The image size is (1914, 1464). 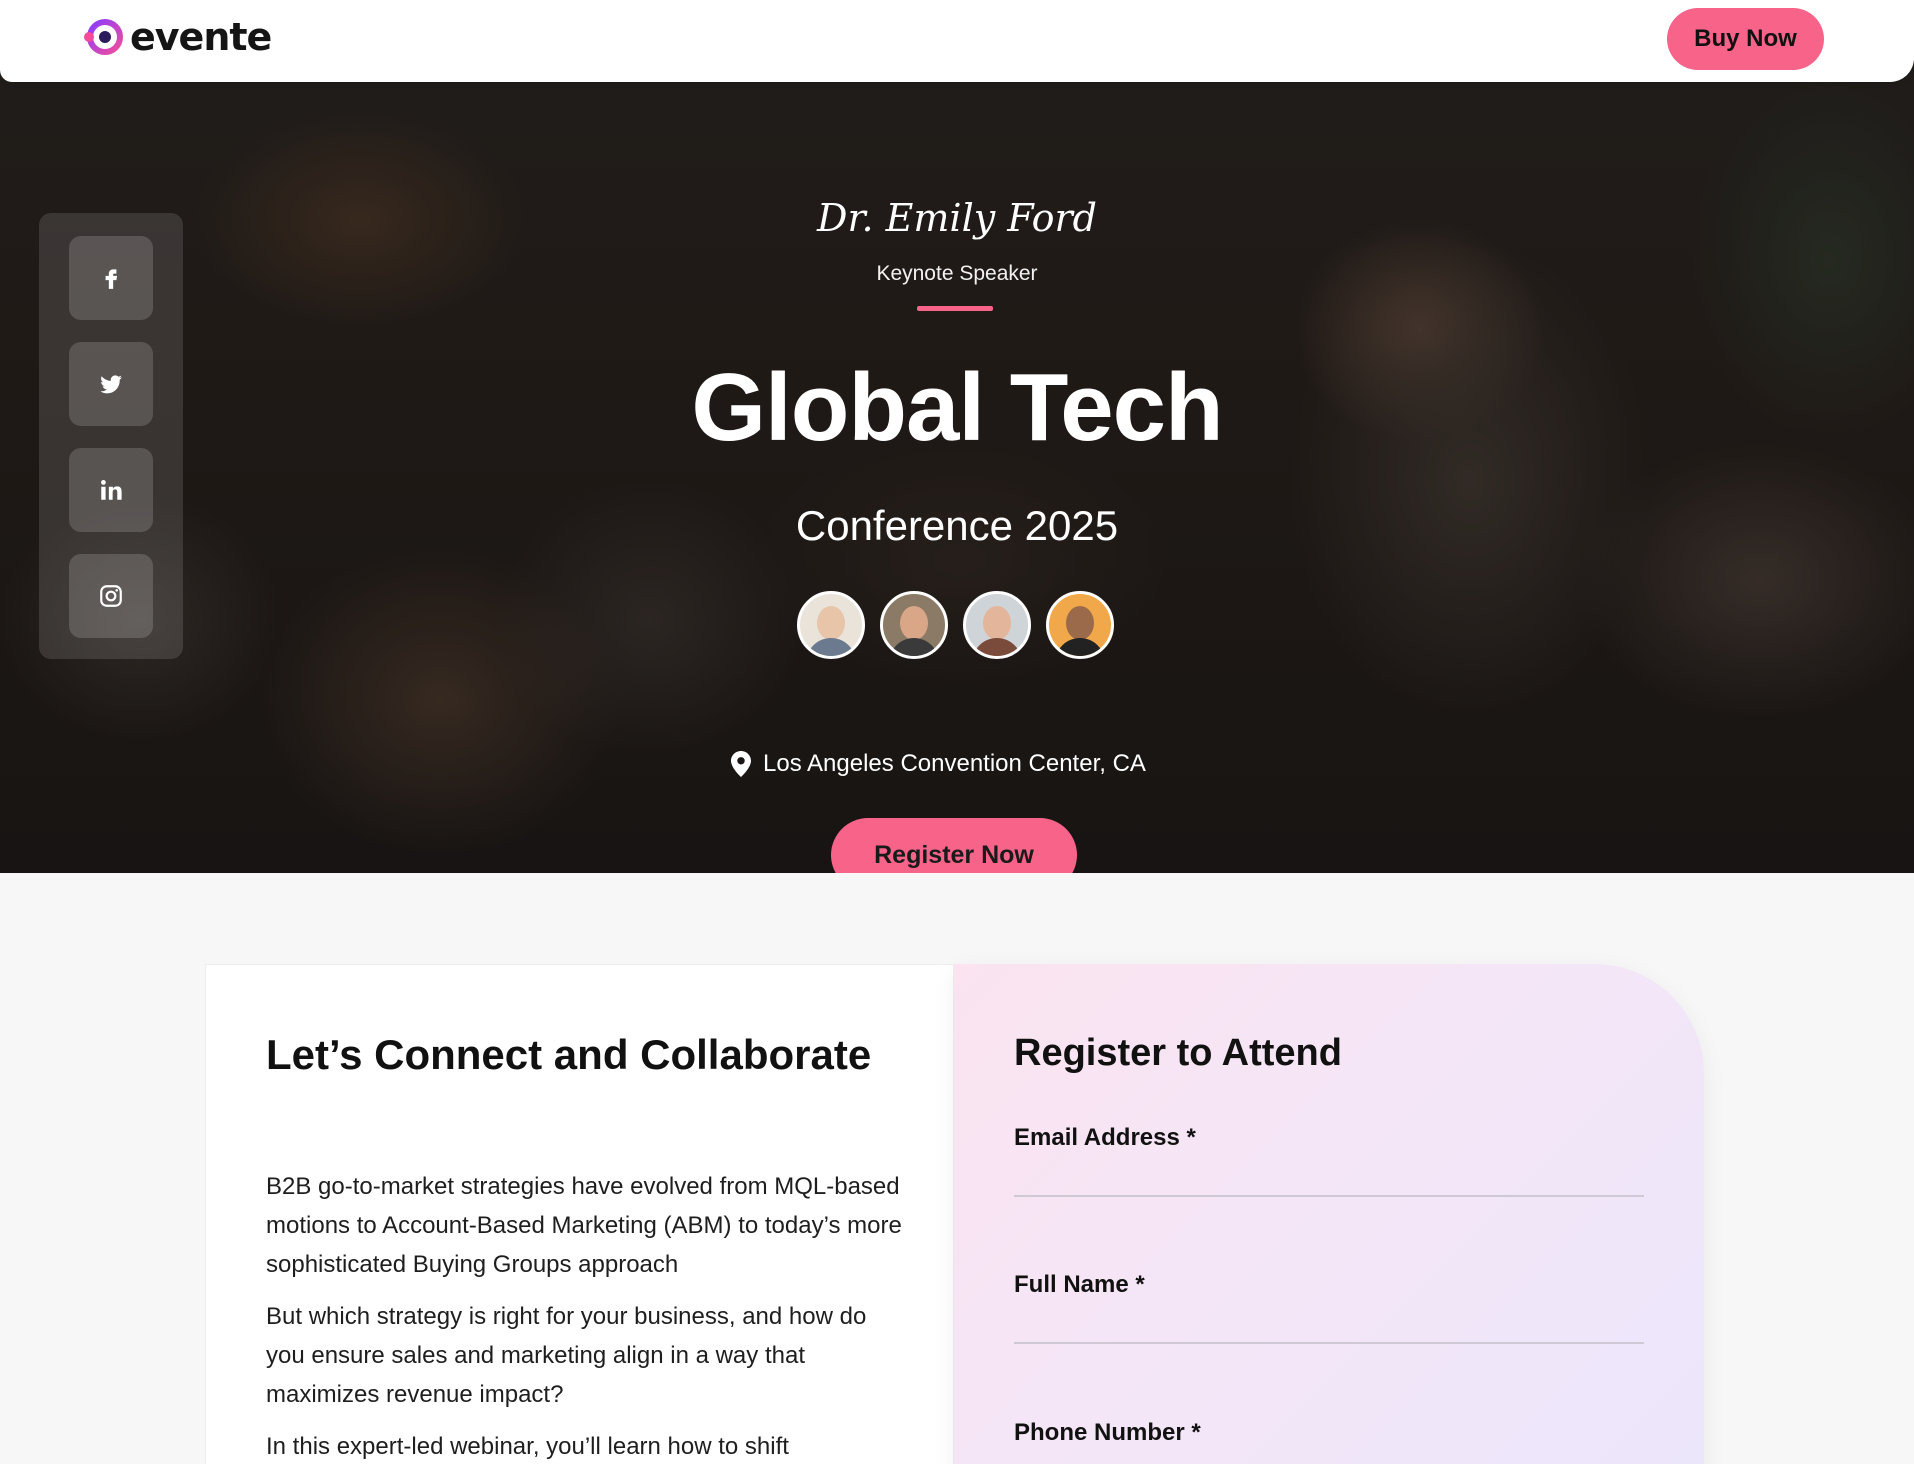 What do you see at coordinates (957, 525) in the screenshot?
I see `event-subtitle: Conference 2025` at bounding box center [957, 525].